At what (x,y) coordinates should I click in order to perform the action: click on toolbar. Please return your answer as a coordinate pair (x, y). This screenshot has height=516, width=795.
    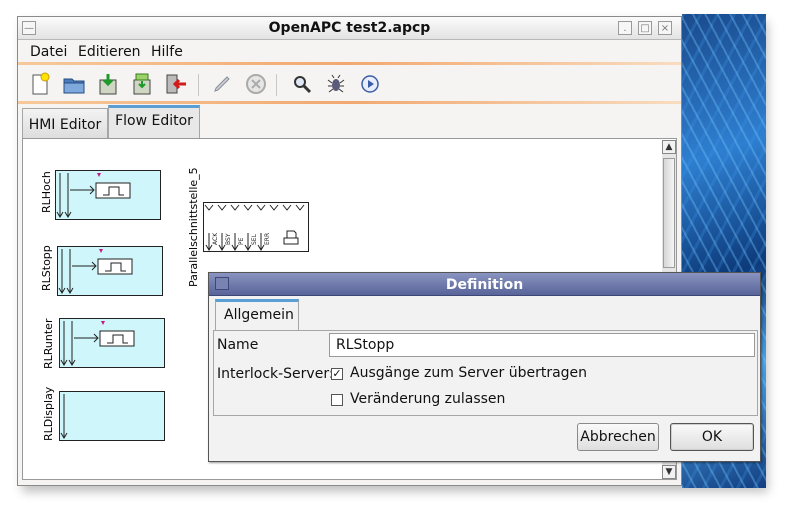
    Looking at the image, I should click on (349, 84).